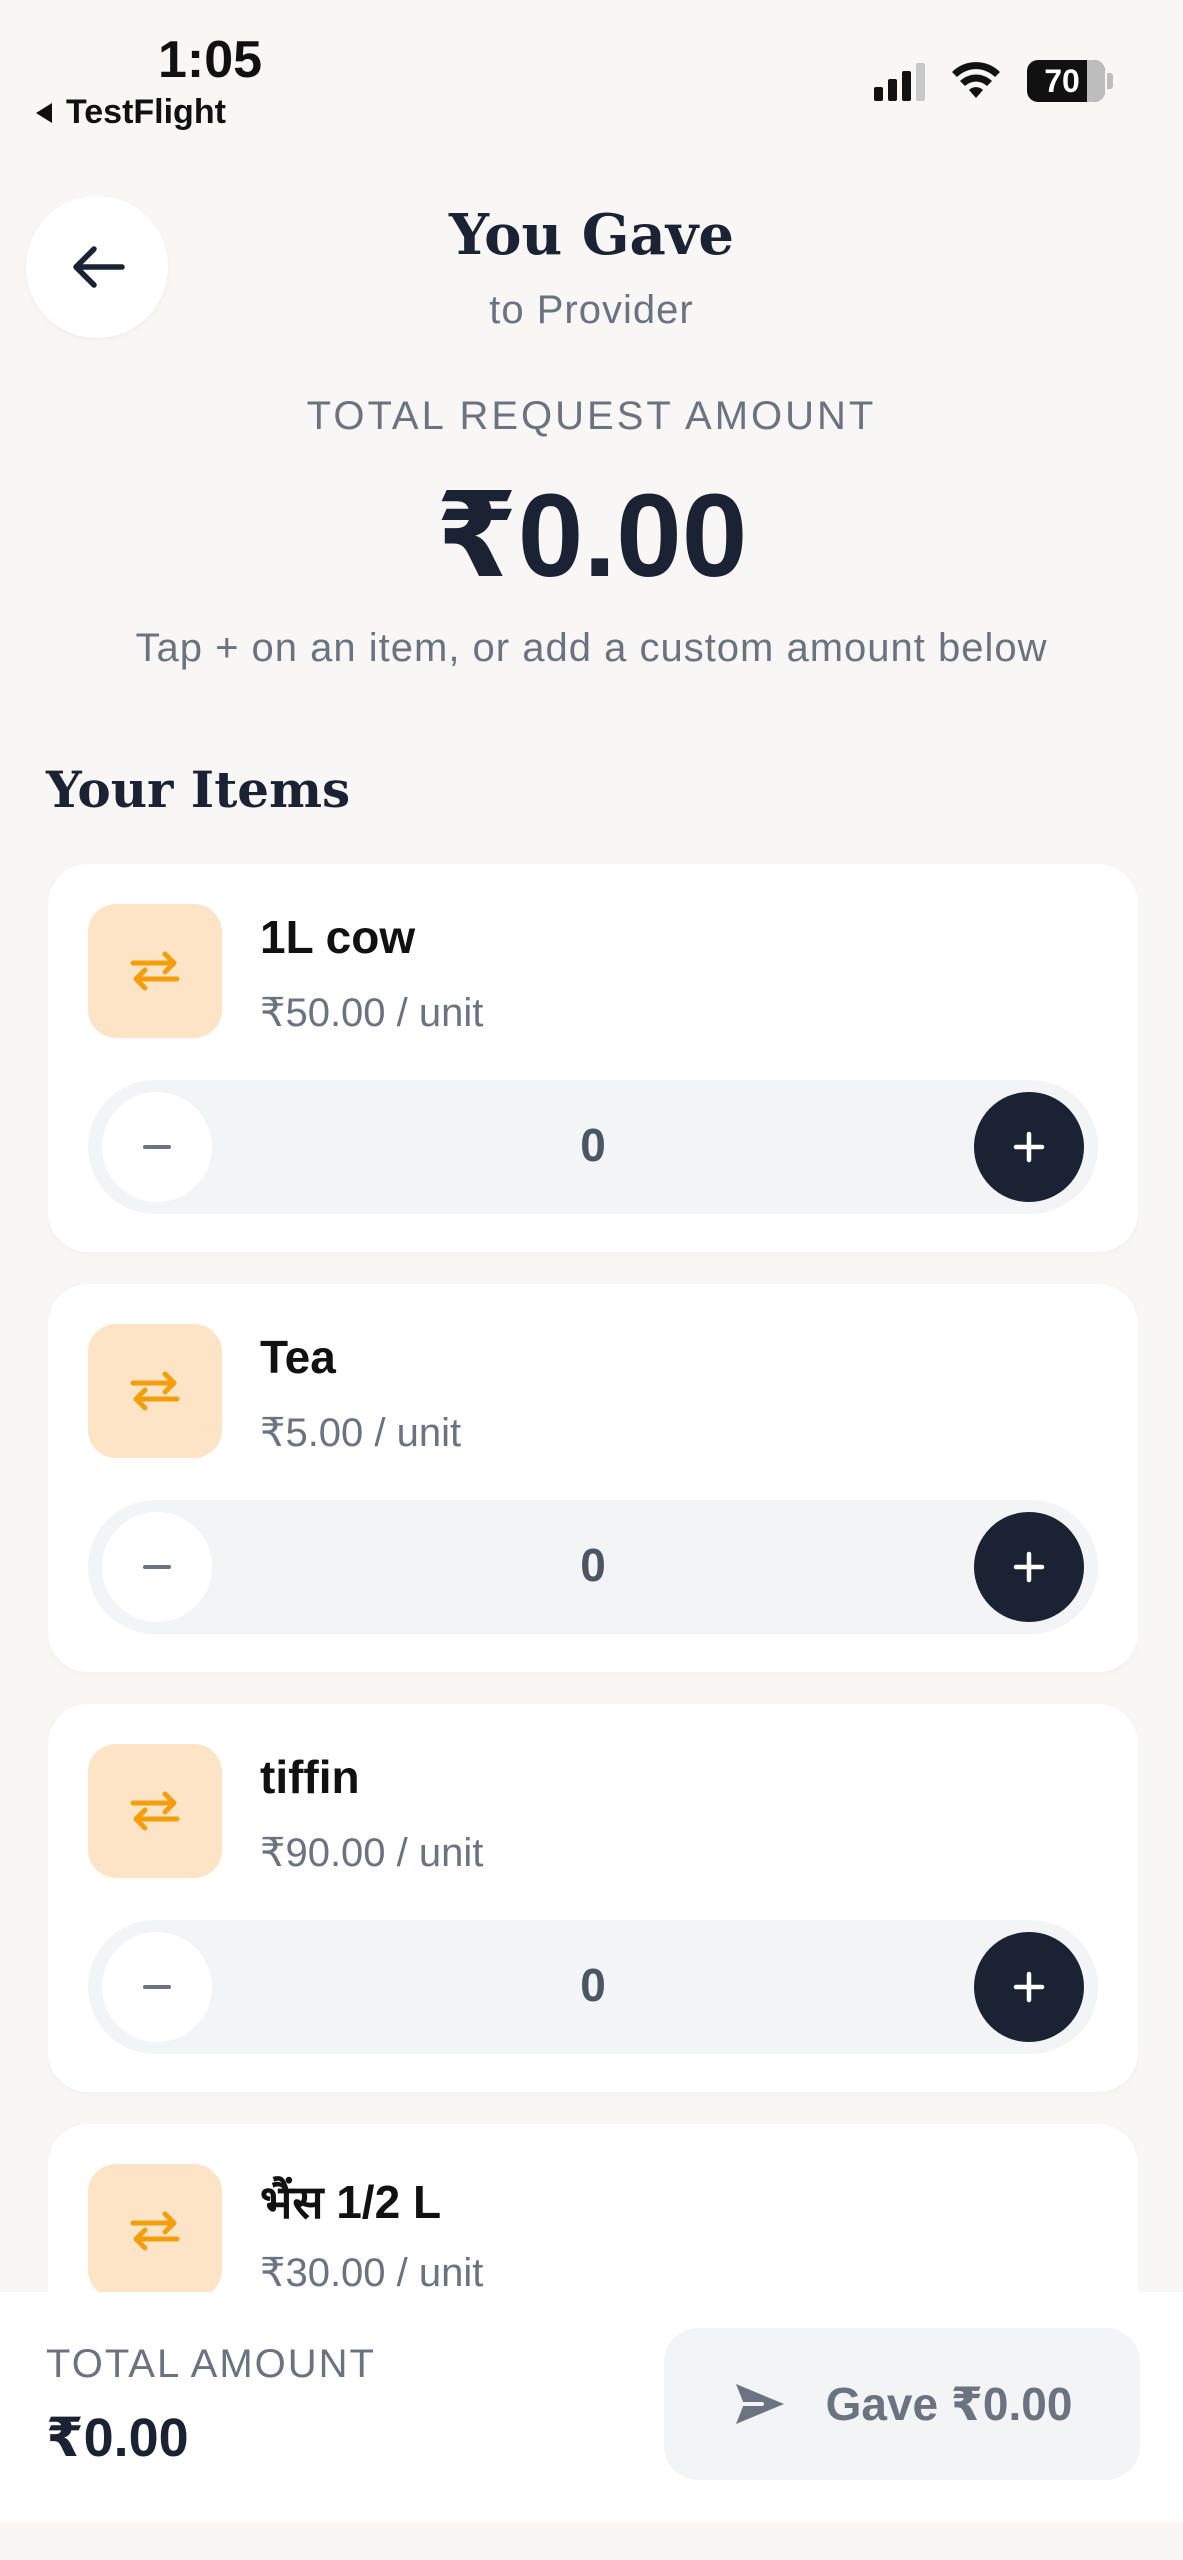 This screenshot has width=1183, height=2560. Describe the element at coordinates (44, 112) in the screenshot. I see `back-triangle-icon` at that location.